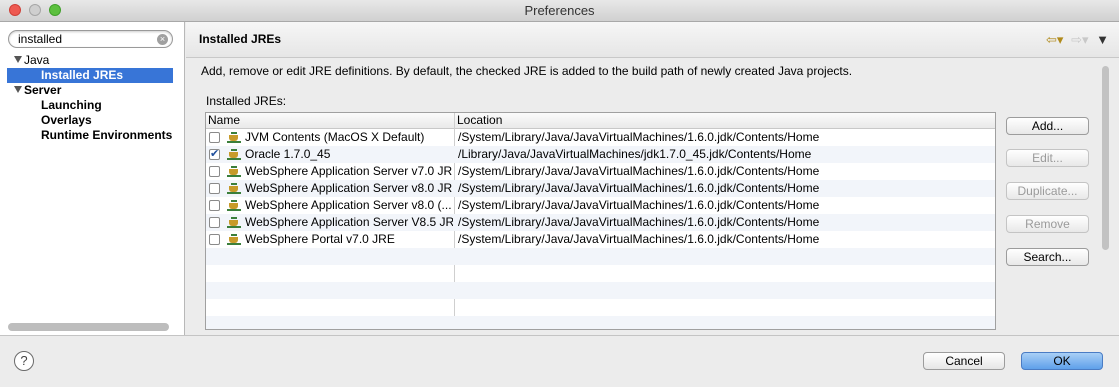 This screenshot has height=387, width=1119. What do you see at coordinates (288, 154) in the screenshot?
I see `jre-name: Oracle 1.7.0_45` at bounding box center [288, 154].